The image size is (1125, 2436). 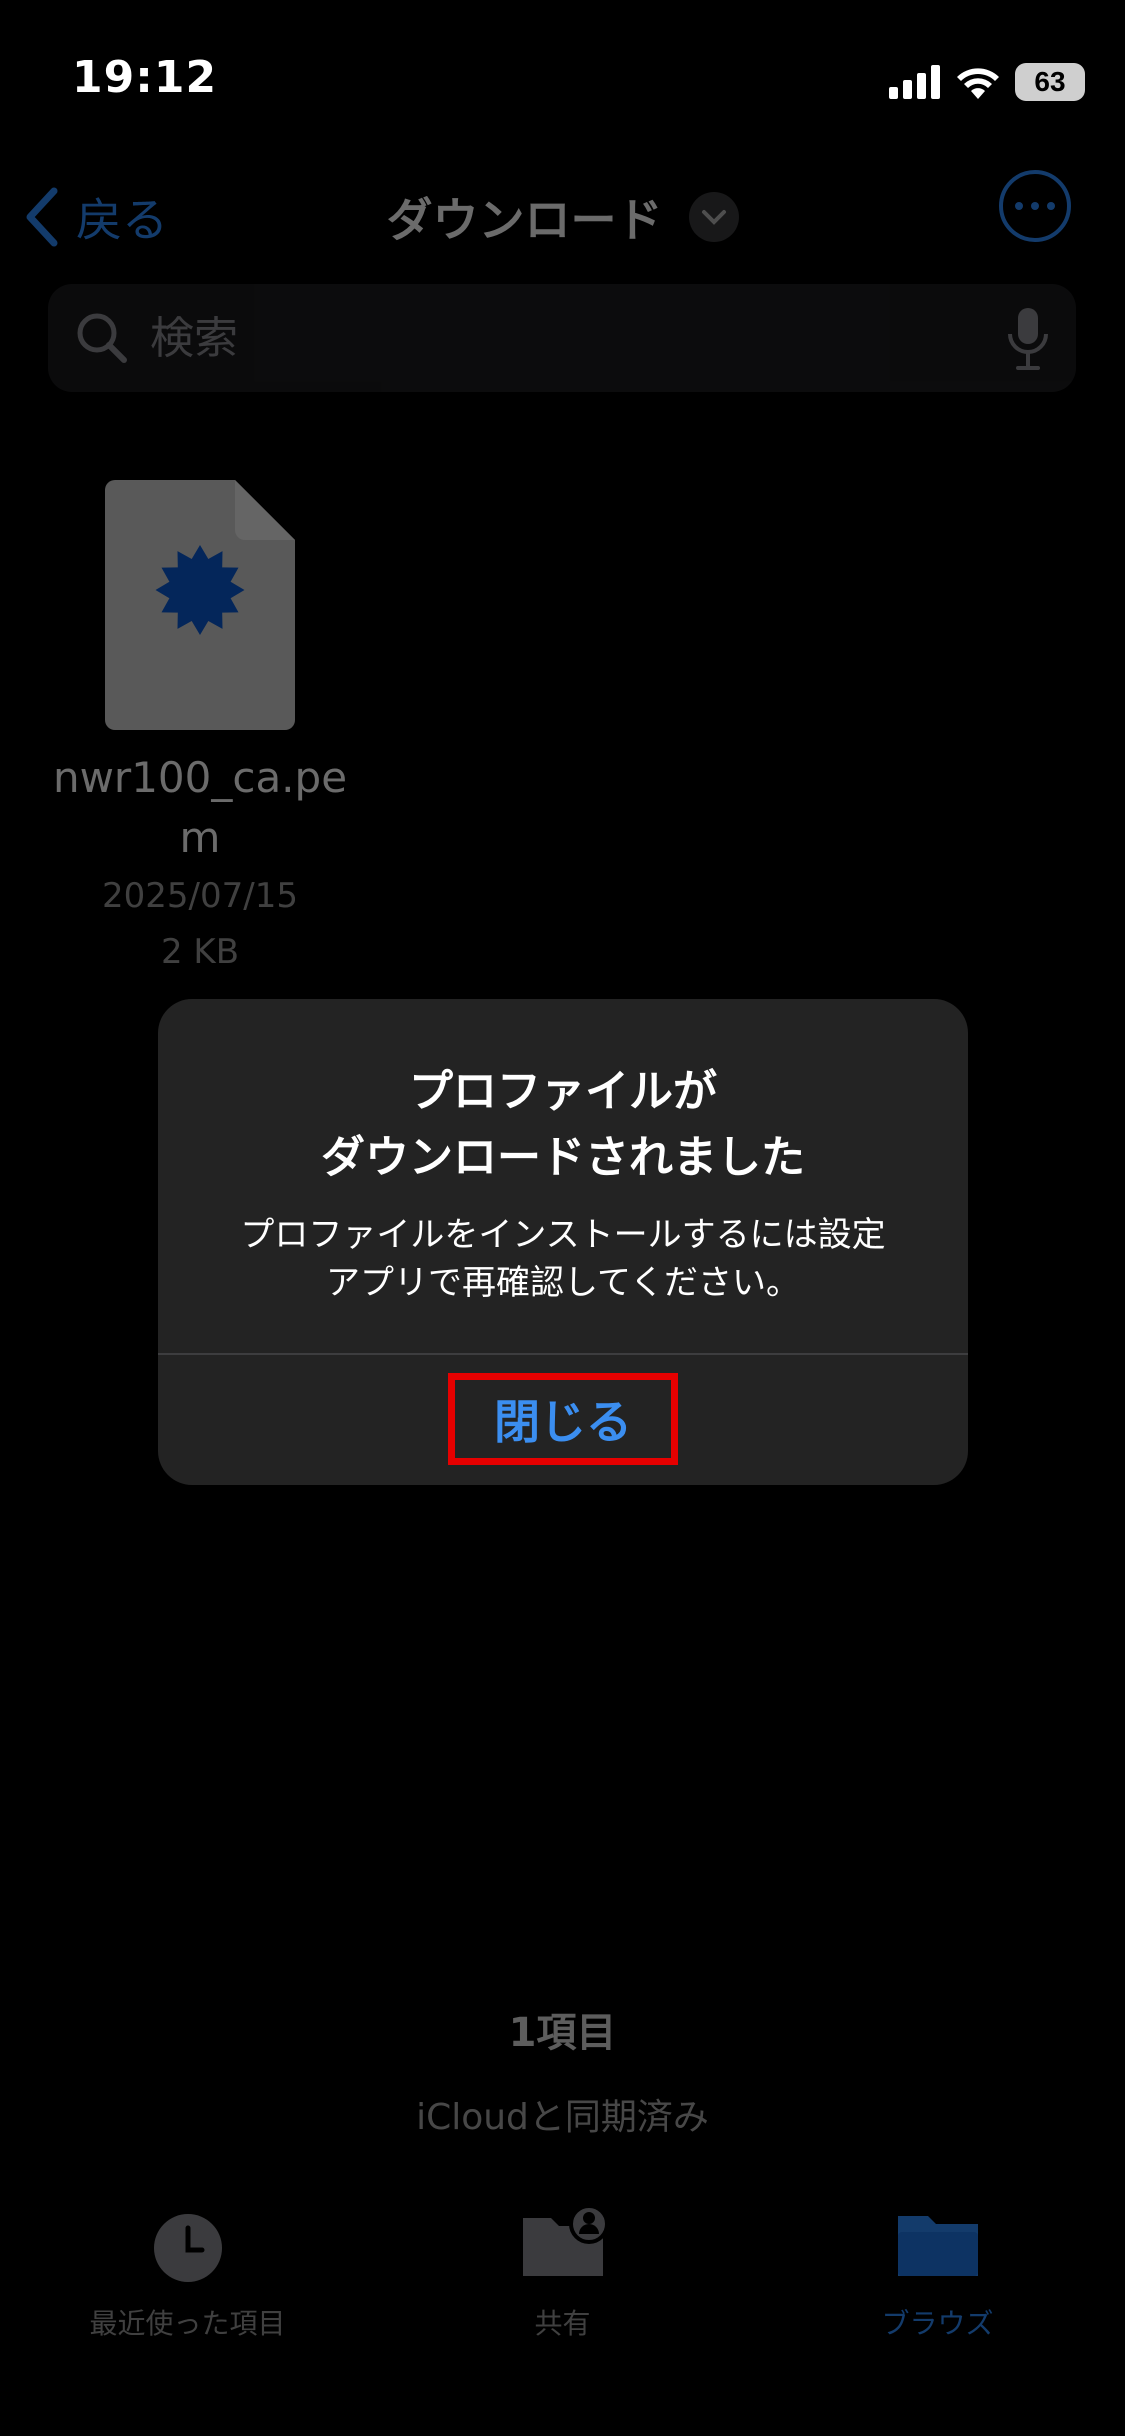 What do you see at coordinates (563, 1354) in the screenshot?
I see `alert-divider` at bounding box center [563, 1354].